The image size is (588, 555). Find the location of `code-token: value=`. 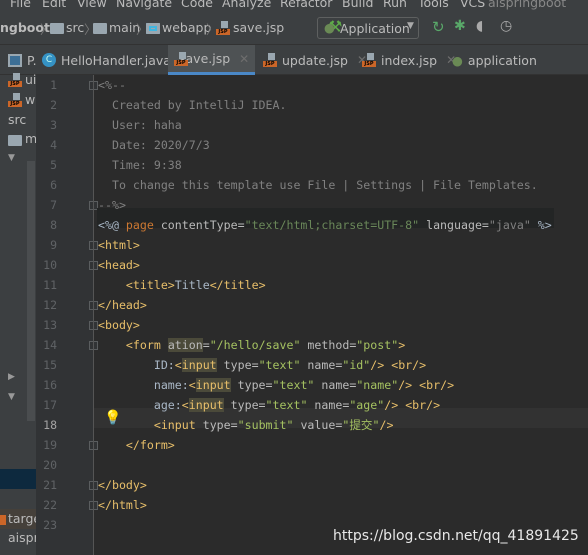

code-token: value= is located at coordinates (318, 425).